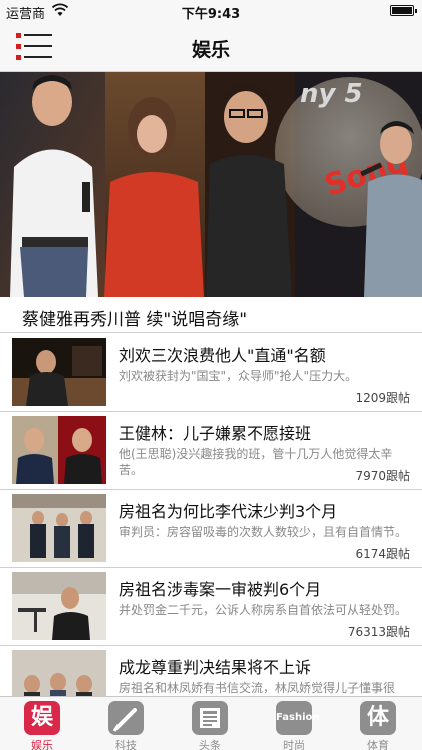 The image size is (422, 750). Describe the element at coordinates (403, 10) in the screenshot. I see `battery-icon` at that location.